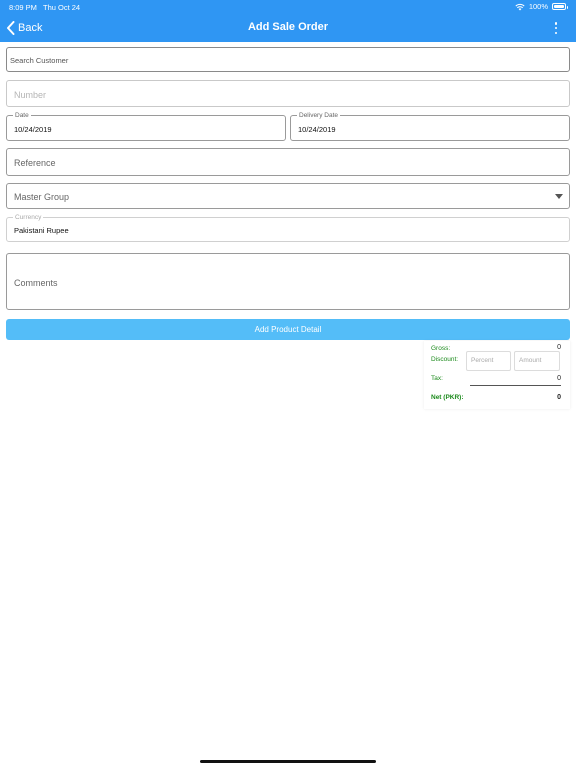  I want to click on net-label: Net (PKR):, so click(447, 397).